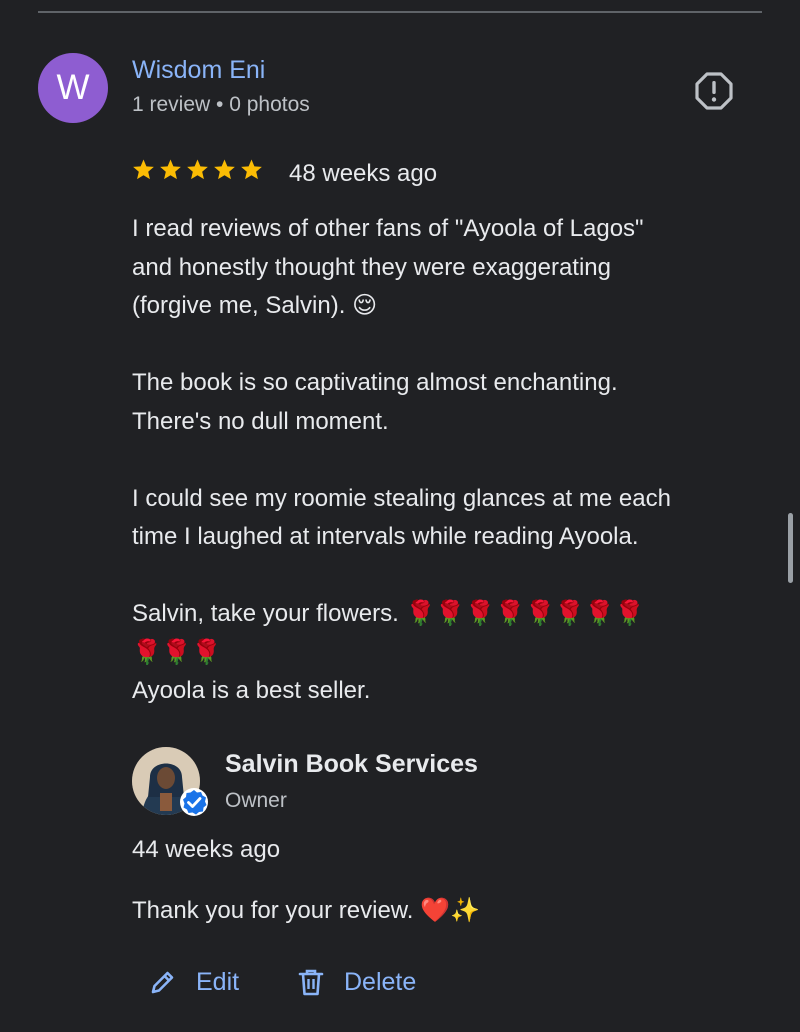 This screenshot has width=800, height=1032. I want to click on reviewer-avatar: W, so click(73, 88).